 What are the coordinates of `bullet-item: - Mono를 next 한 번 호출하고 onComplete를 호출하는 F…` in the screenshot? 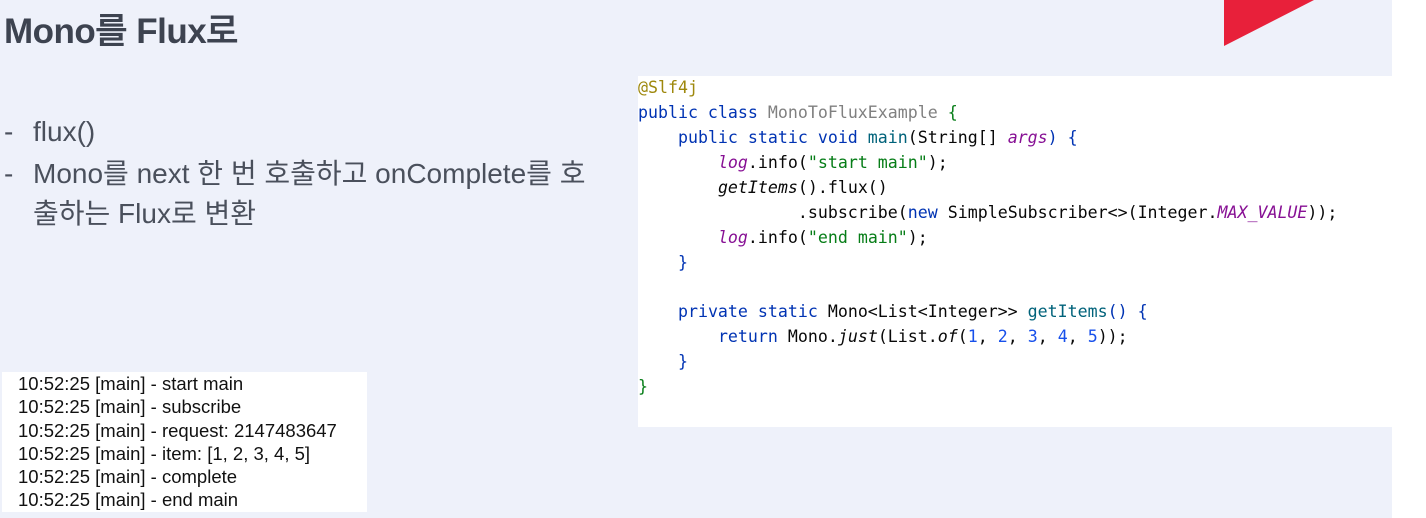 It's located at (304, 194).